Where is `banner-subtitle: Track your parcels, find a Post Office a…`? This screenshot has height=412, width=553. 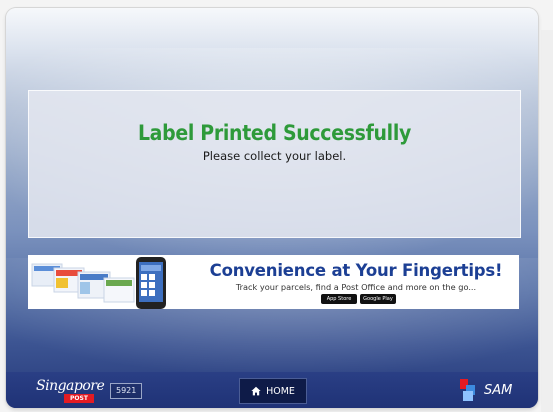 banner-subtitle: Track your parcels, find a Post Office a… is located at coordinates (356, 287).